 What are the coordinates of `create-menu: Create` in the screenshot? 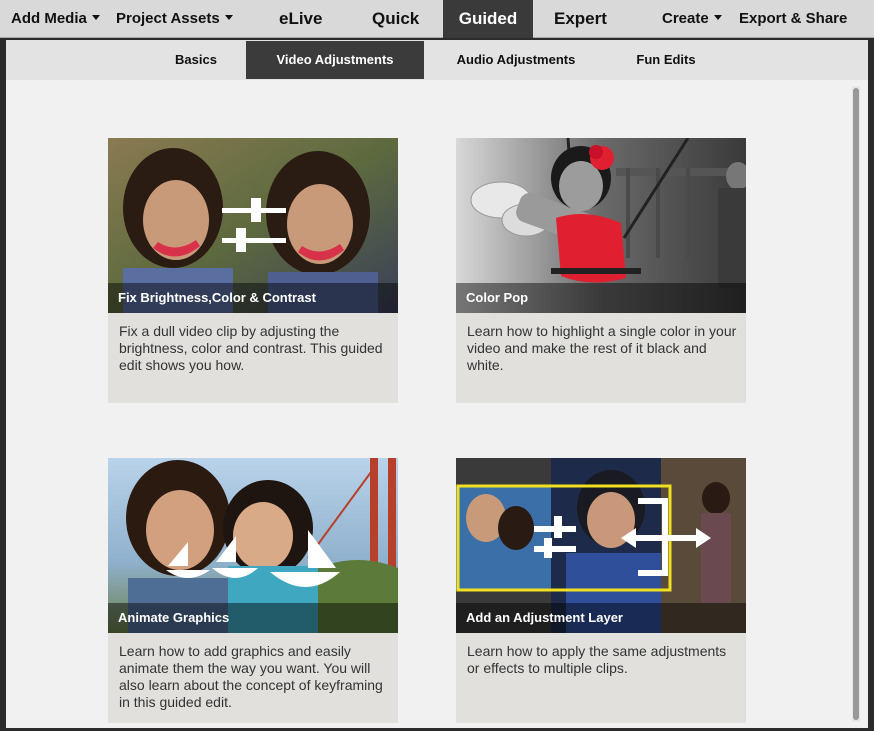 It's located at (692, 19).